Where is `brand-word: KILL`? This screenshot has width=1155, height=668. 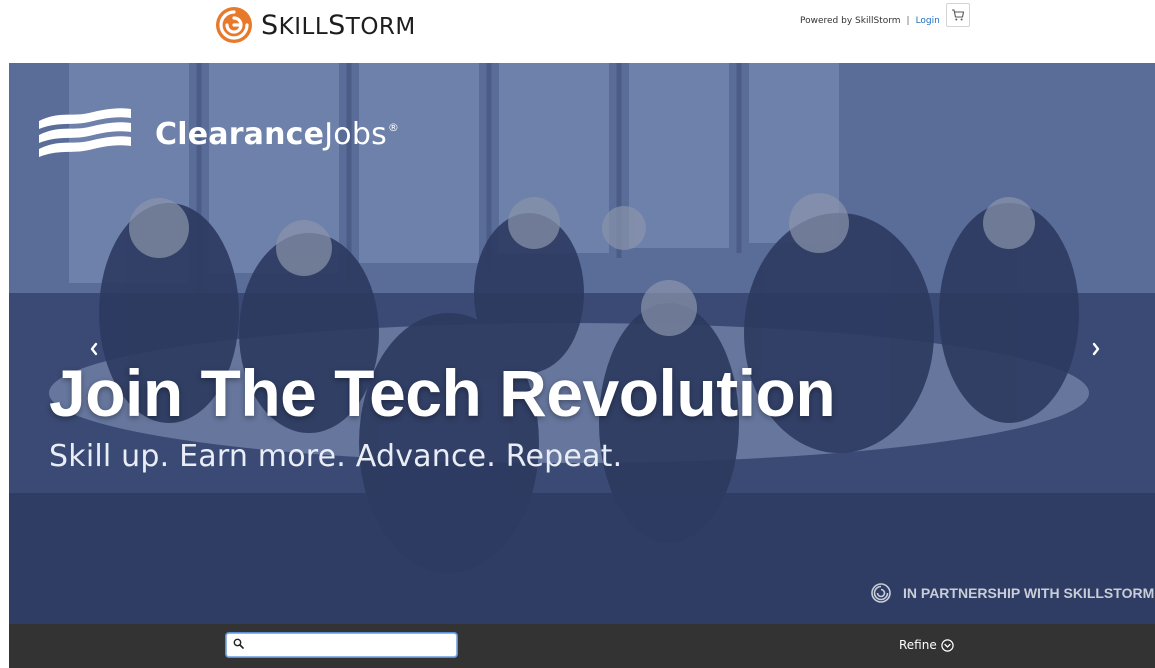 brand-word: KILL is located at coordinates (303, 26).